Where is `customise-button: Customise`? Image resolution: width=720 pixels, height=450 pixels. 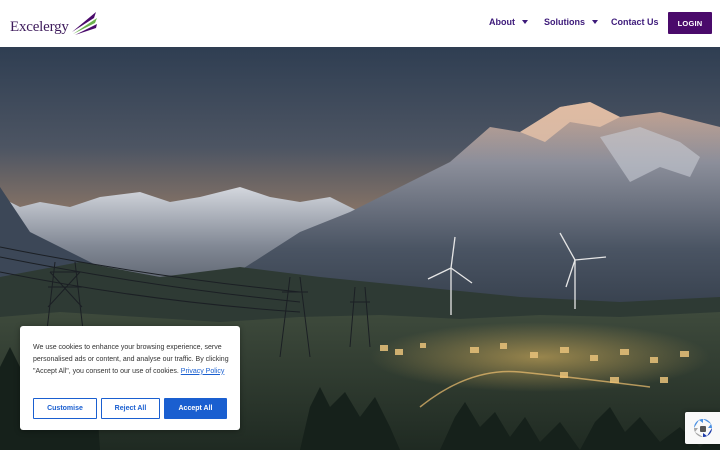 customise-button: Customise is located at coordinates (65, 408).